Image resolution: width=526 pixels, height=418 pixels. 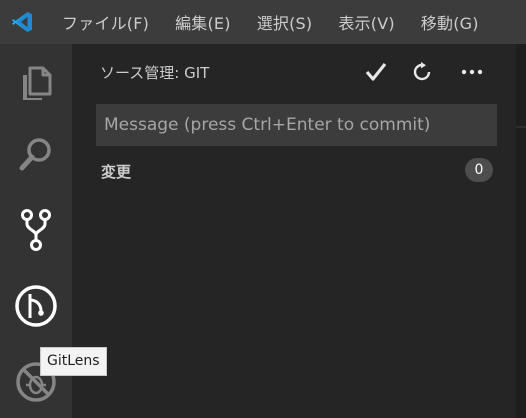 I want to click on gitlens-tooltip: GitLens, so click(x=73, y=361).